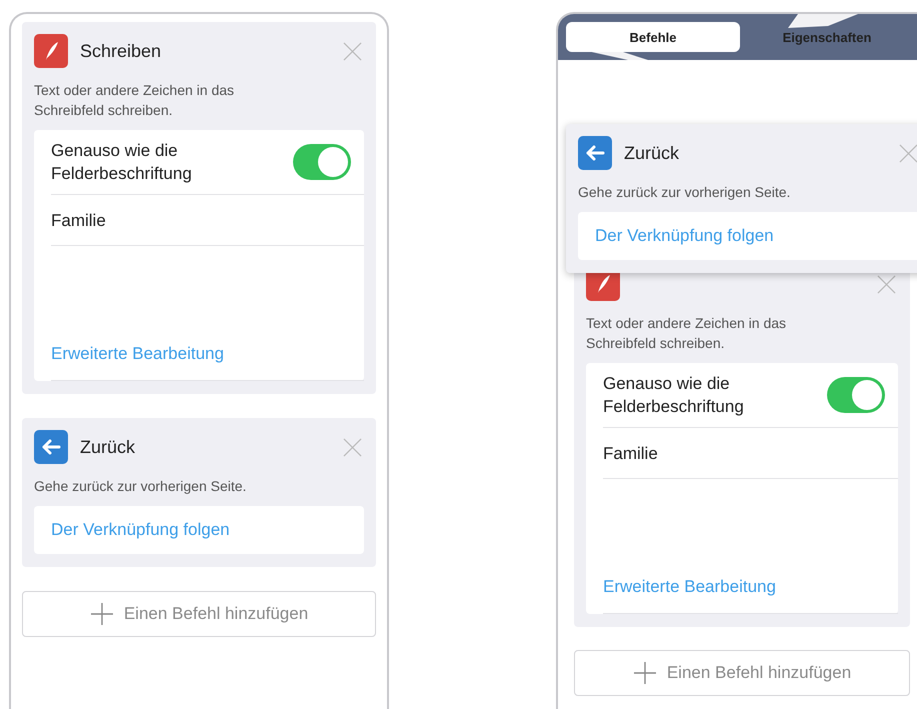 The height and width of the screenshot is (709, 917). I want to click on dragged-action-card: Zurück Gehe zurück zur vorherigen Seite. Der Verknüpfung folgen, so click(741, 198).